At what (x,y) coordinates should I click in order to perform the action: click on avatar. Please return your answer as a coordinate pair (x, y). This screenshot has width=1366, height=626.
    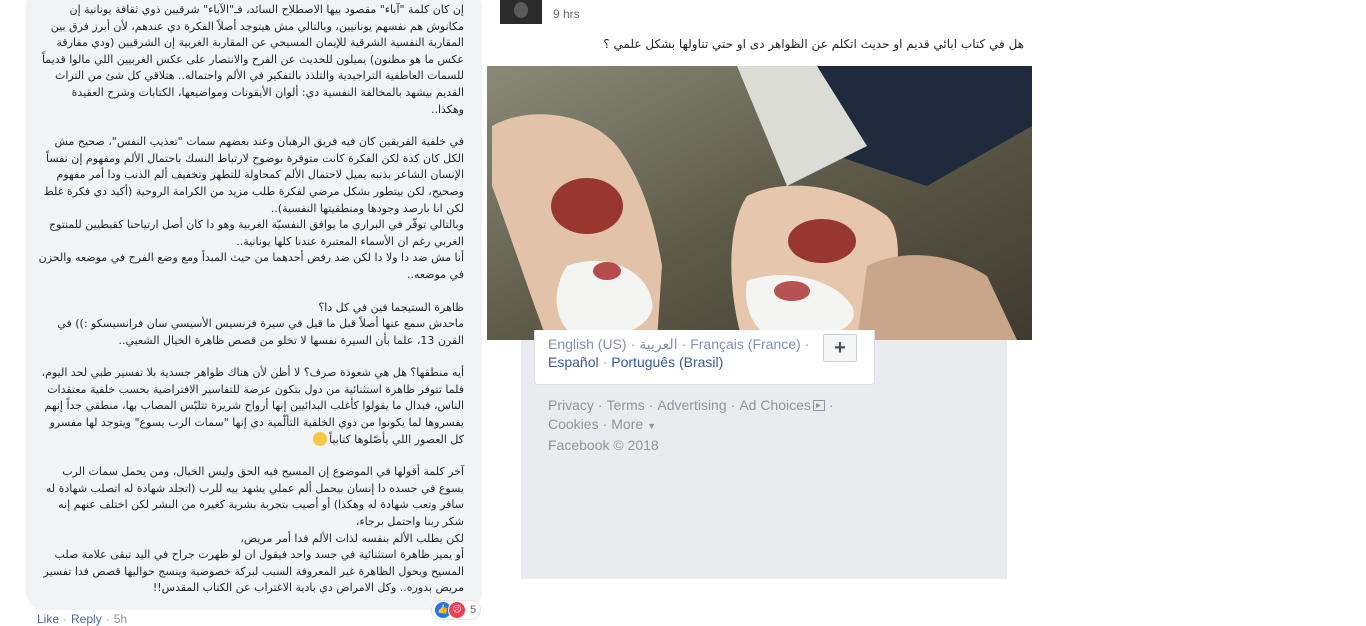
    Looking at the image, I should click on (521, 12).